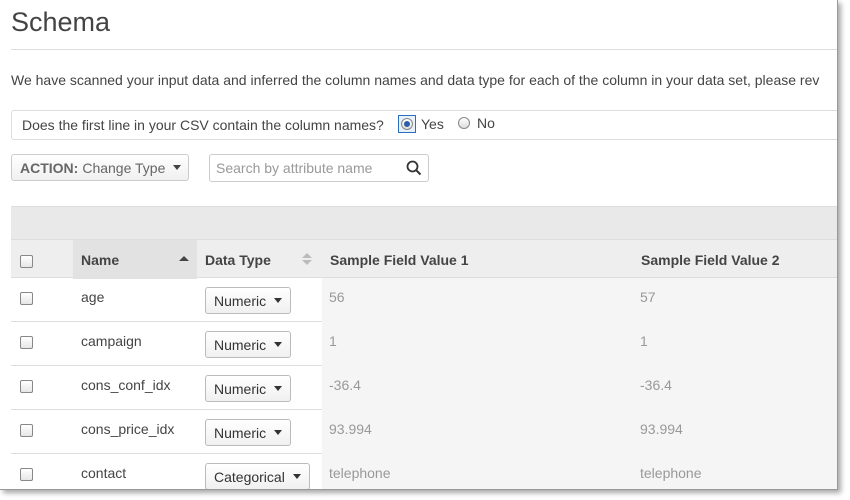 The image size is (850, 500). Describe the element at coordinates (399, 259) in the screenshot. I see `column-header-sample1-label: Sample Field Value 1` at that location.